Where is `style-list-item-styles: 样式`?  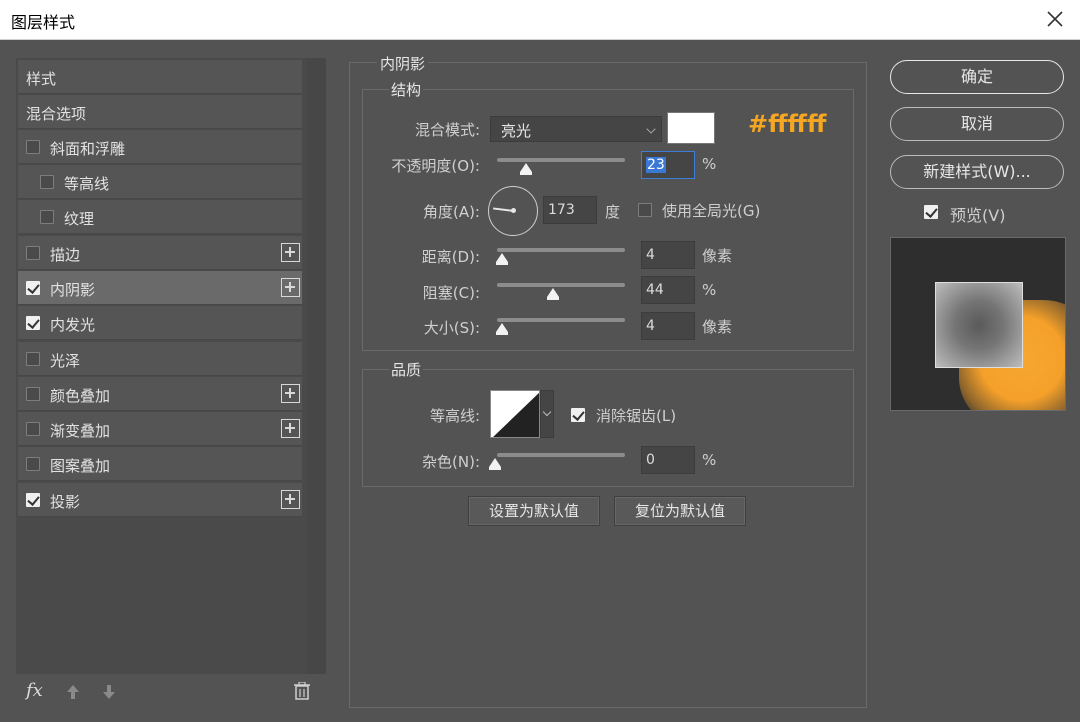
style-list-item-styles: 样式 is located at coordinates (160, 77).